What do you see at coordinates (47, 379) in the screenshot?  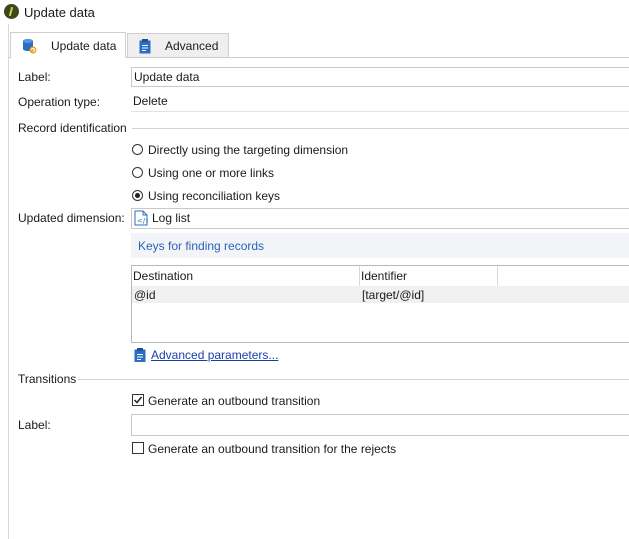 I see `transitions-title: Transitions` at bounding box center [47, 379].